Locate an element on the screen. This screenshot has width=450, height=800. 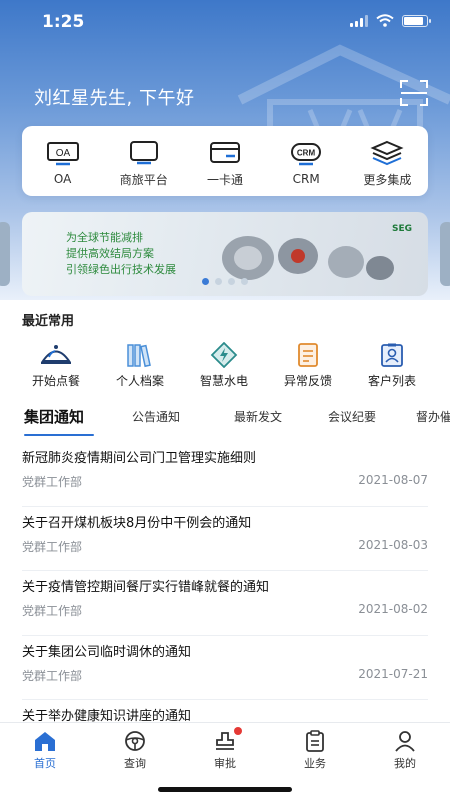
news-title: 关于集团公司临时调休的通知 is located at coordinates (107, 652).